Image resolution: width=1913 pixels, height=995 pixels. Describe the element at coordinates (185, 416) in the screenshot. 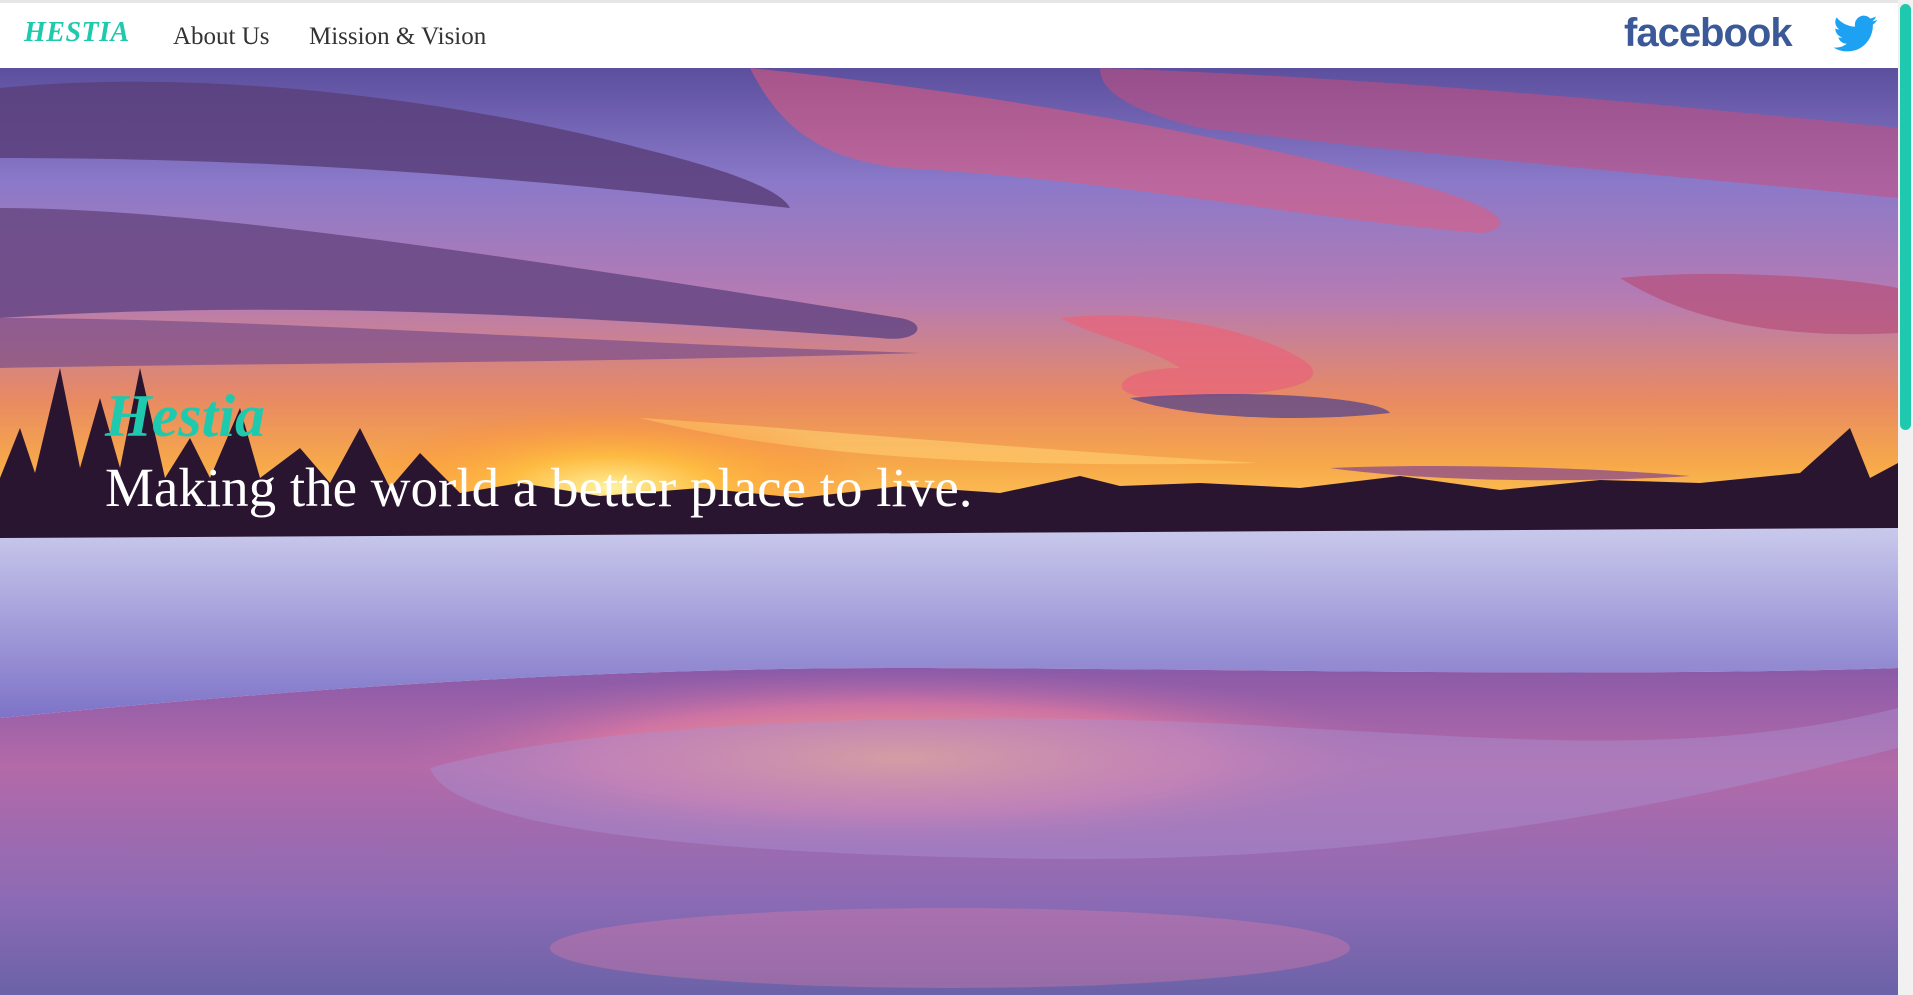

I see `hero-title: Hestia` at that location.